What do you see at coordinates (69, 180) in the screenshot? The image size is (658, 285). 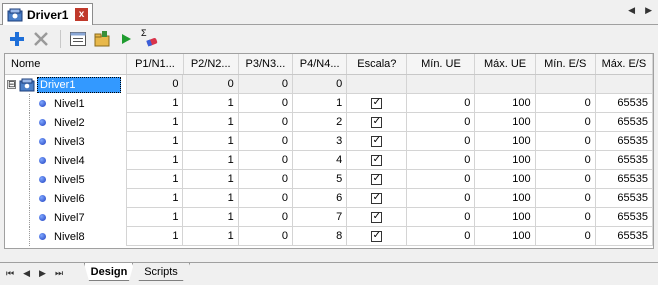 I see `row-name: Nivel5` at bounding box center [69, 180].